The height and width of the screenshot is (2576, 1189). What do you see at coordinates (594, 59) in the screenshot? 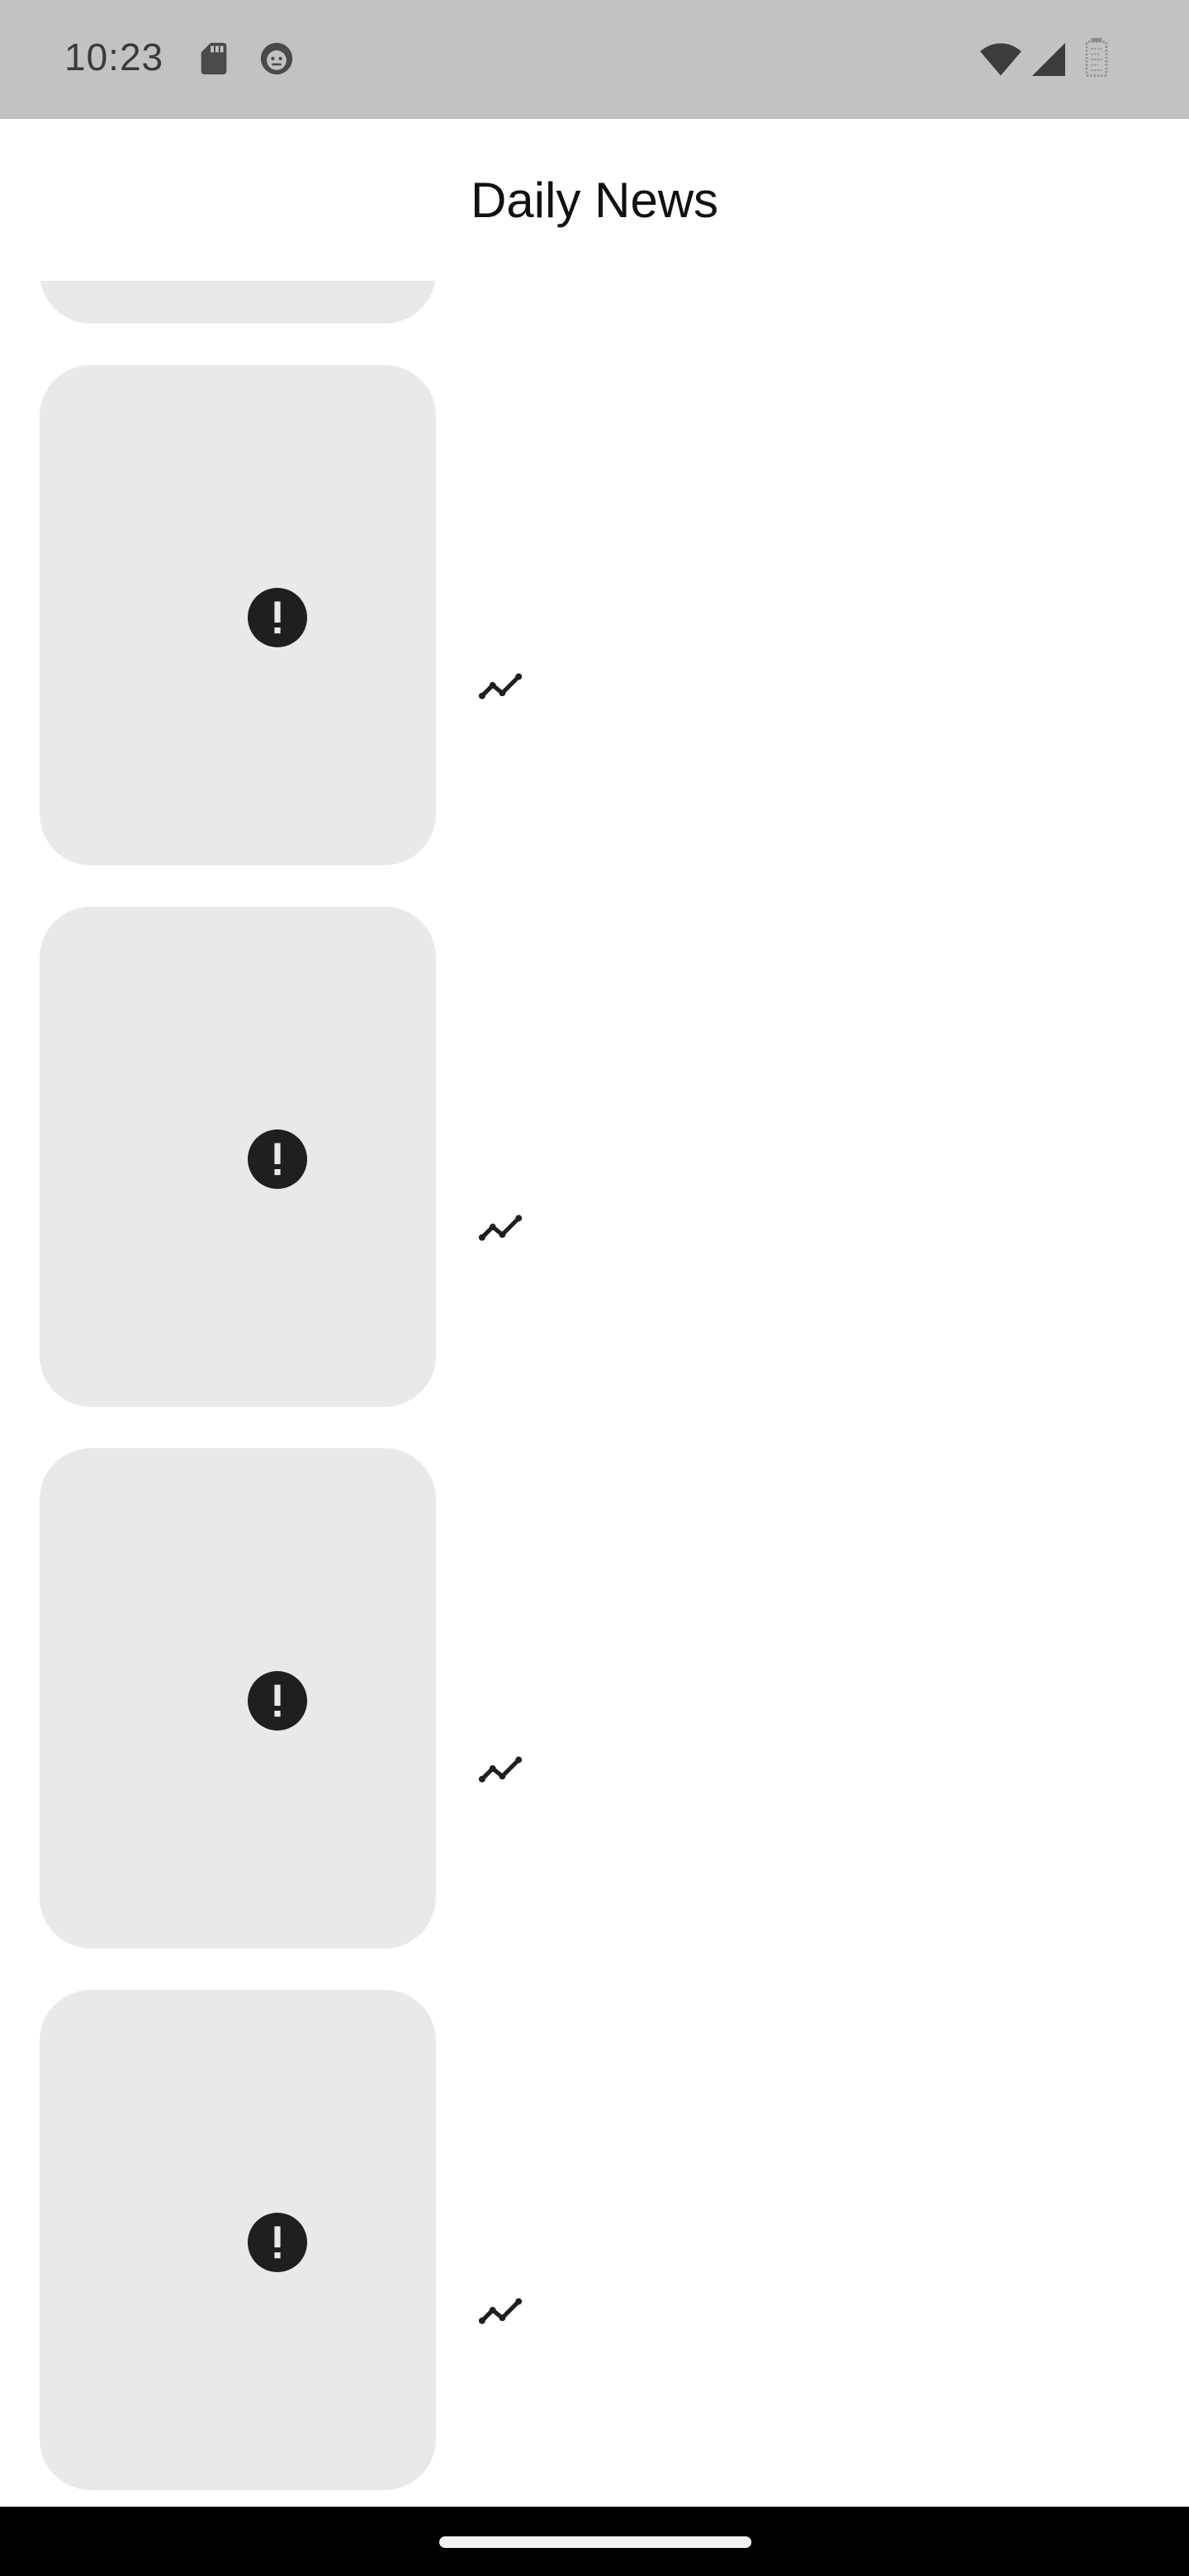
I see `status-bar: 10:23` at bounding box center [594, 59].